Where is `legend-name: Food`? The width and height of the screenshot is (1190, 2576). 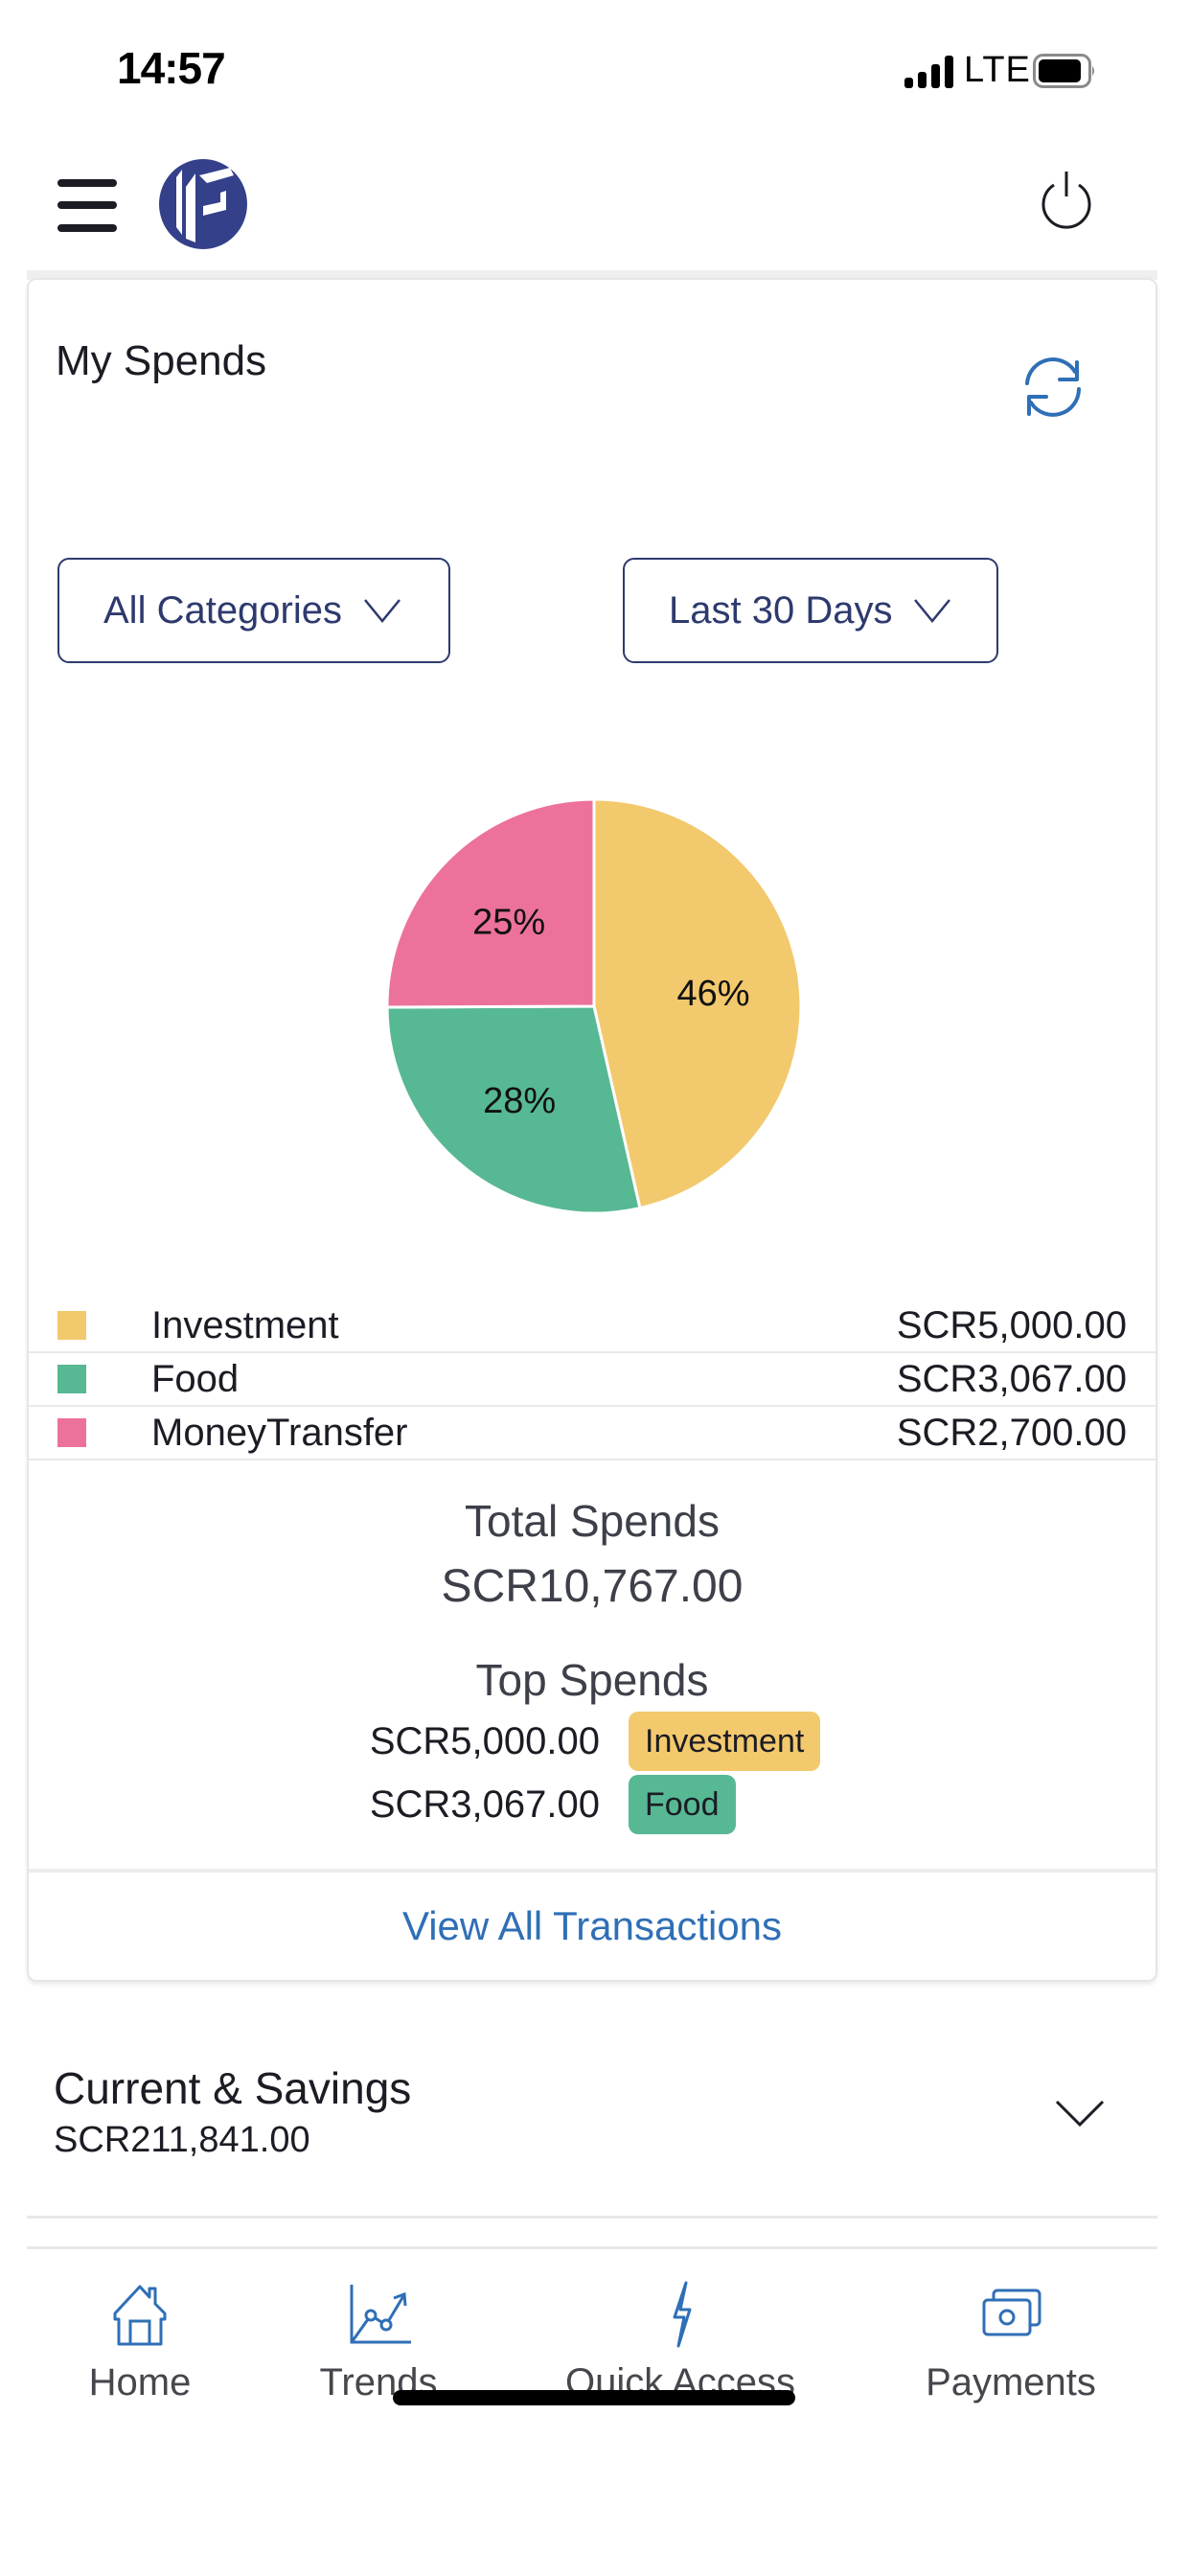
legend-name: Food is located at coordinates (195, 1378).